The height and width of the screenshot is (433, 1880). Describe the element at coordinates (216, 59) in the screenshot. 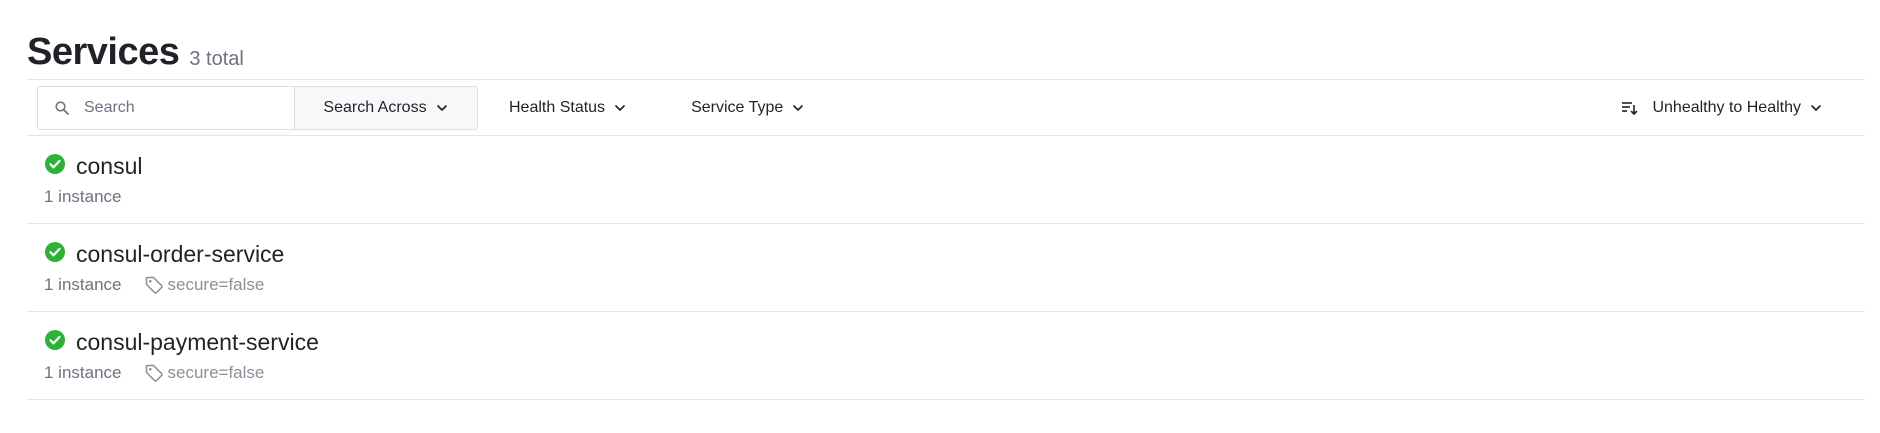

I see `service-count: 3 total` at that location.